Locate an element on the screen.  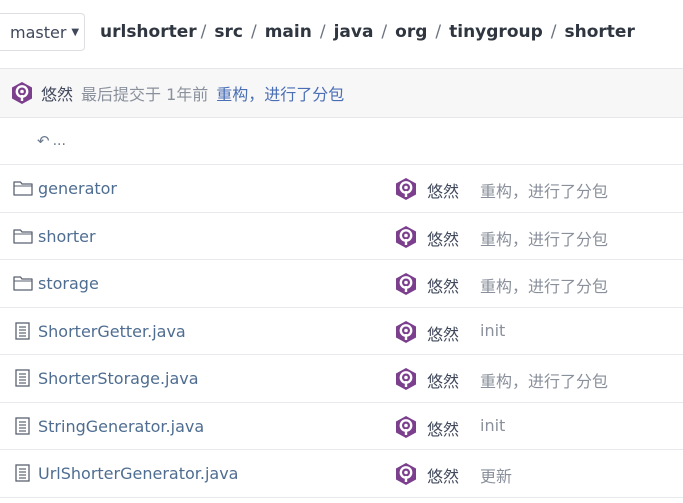
file-name-link: shorter is located at coordinates (67, 236).